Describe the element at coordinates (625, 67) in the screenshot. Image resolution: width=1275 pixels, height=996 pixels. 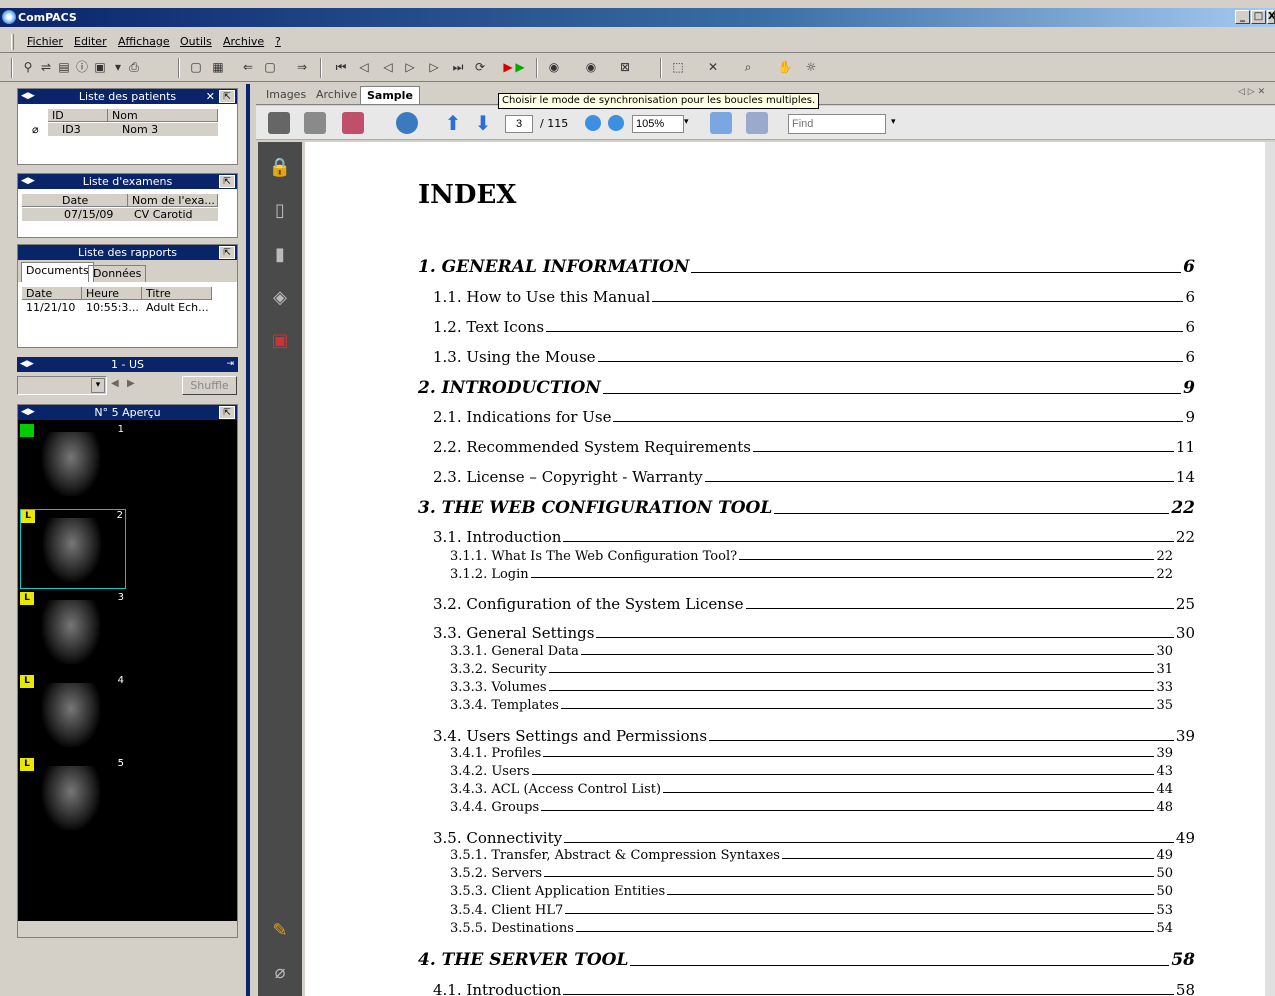
I see `measure-icon: ⊠` at that location.